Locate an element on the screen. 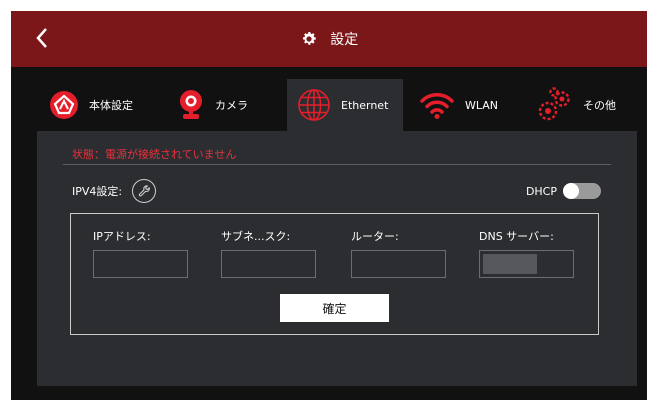 The width and height of the screenshot is (647, 400). subnet-mask-input is located at coordinates (268, 264).